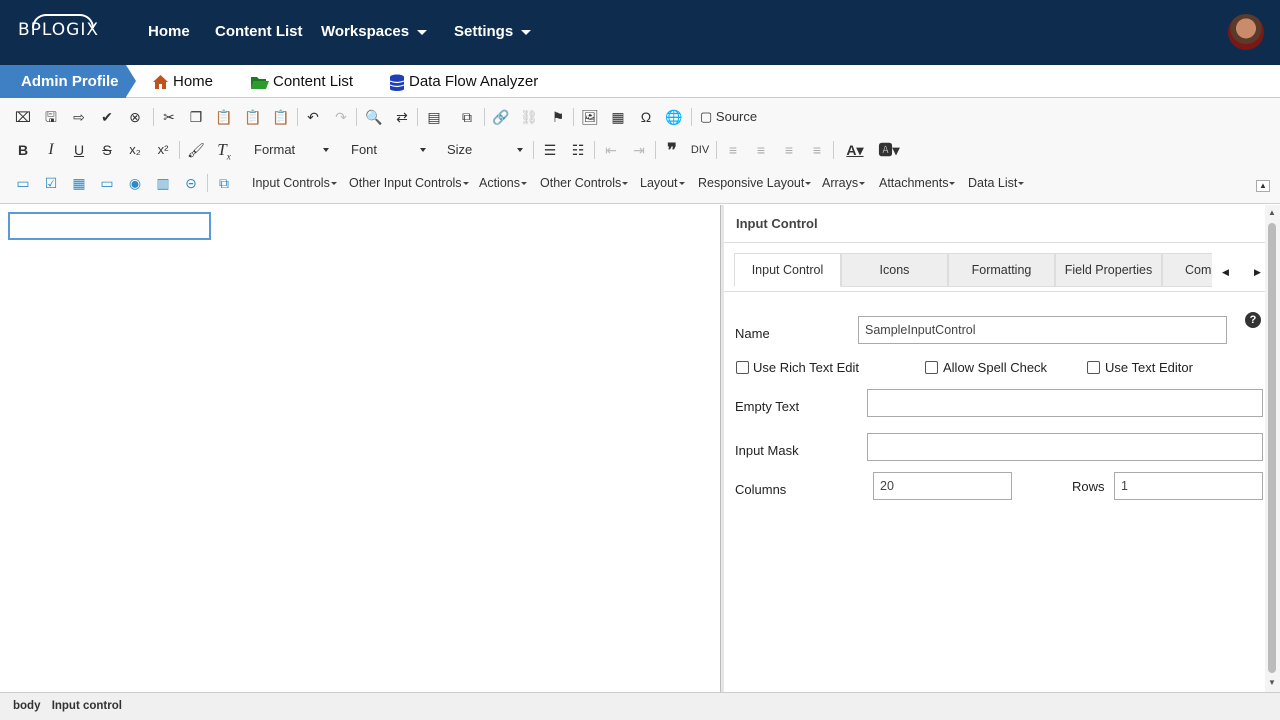 Image resolution: width=1280 pixels, height=720 pixels. Describe the element at coordinates (224, 150) in the screenshot. I see `remove-format-icon: Tx` at that location.